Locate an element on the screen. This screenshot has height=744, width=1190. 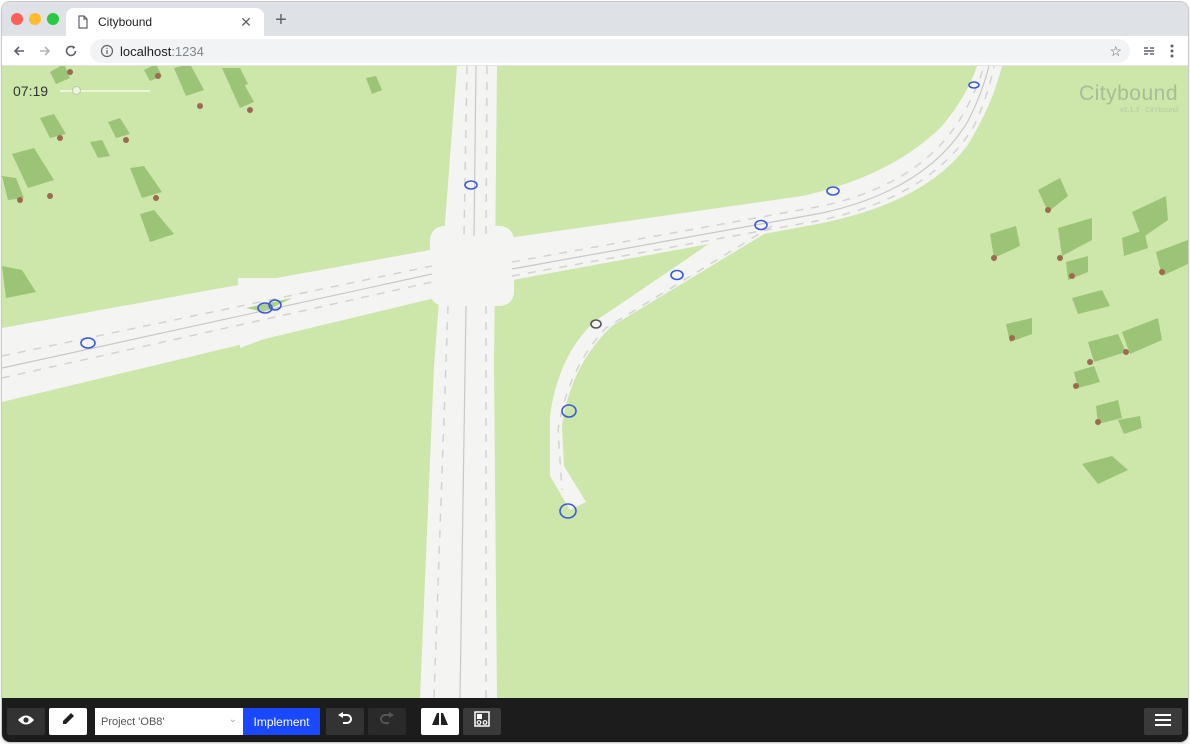
project-select: Project 'OB8' ⌄ is located at coordinates (169, 721).